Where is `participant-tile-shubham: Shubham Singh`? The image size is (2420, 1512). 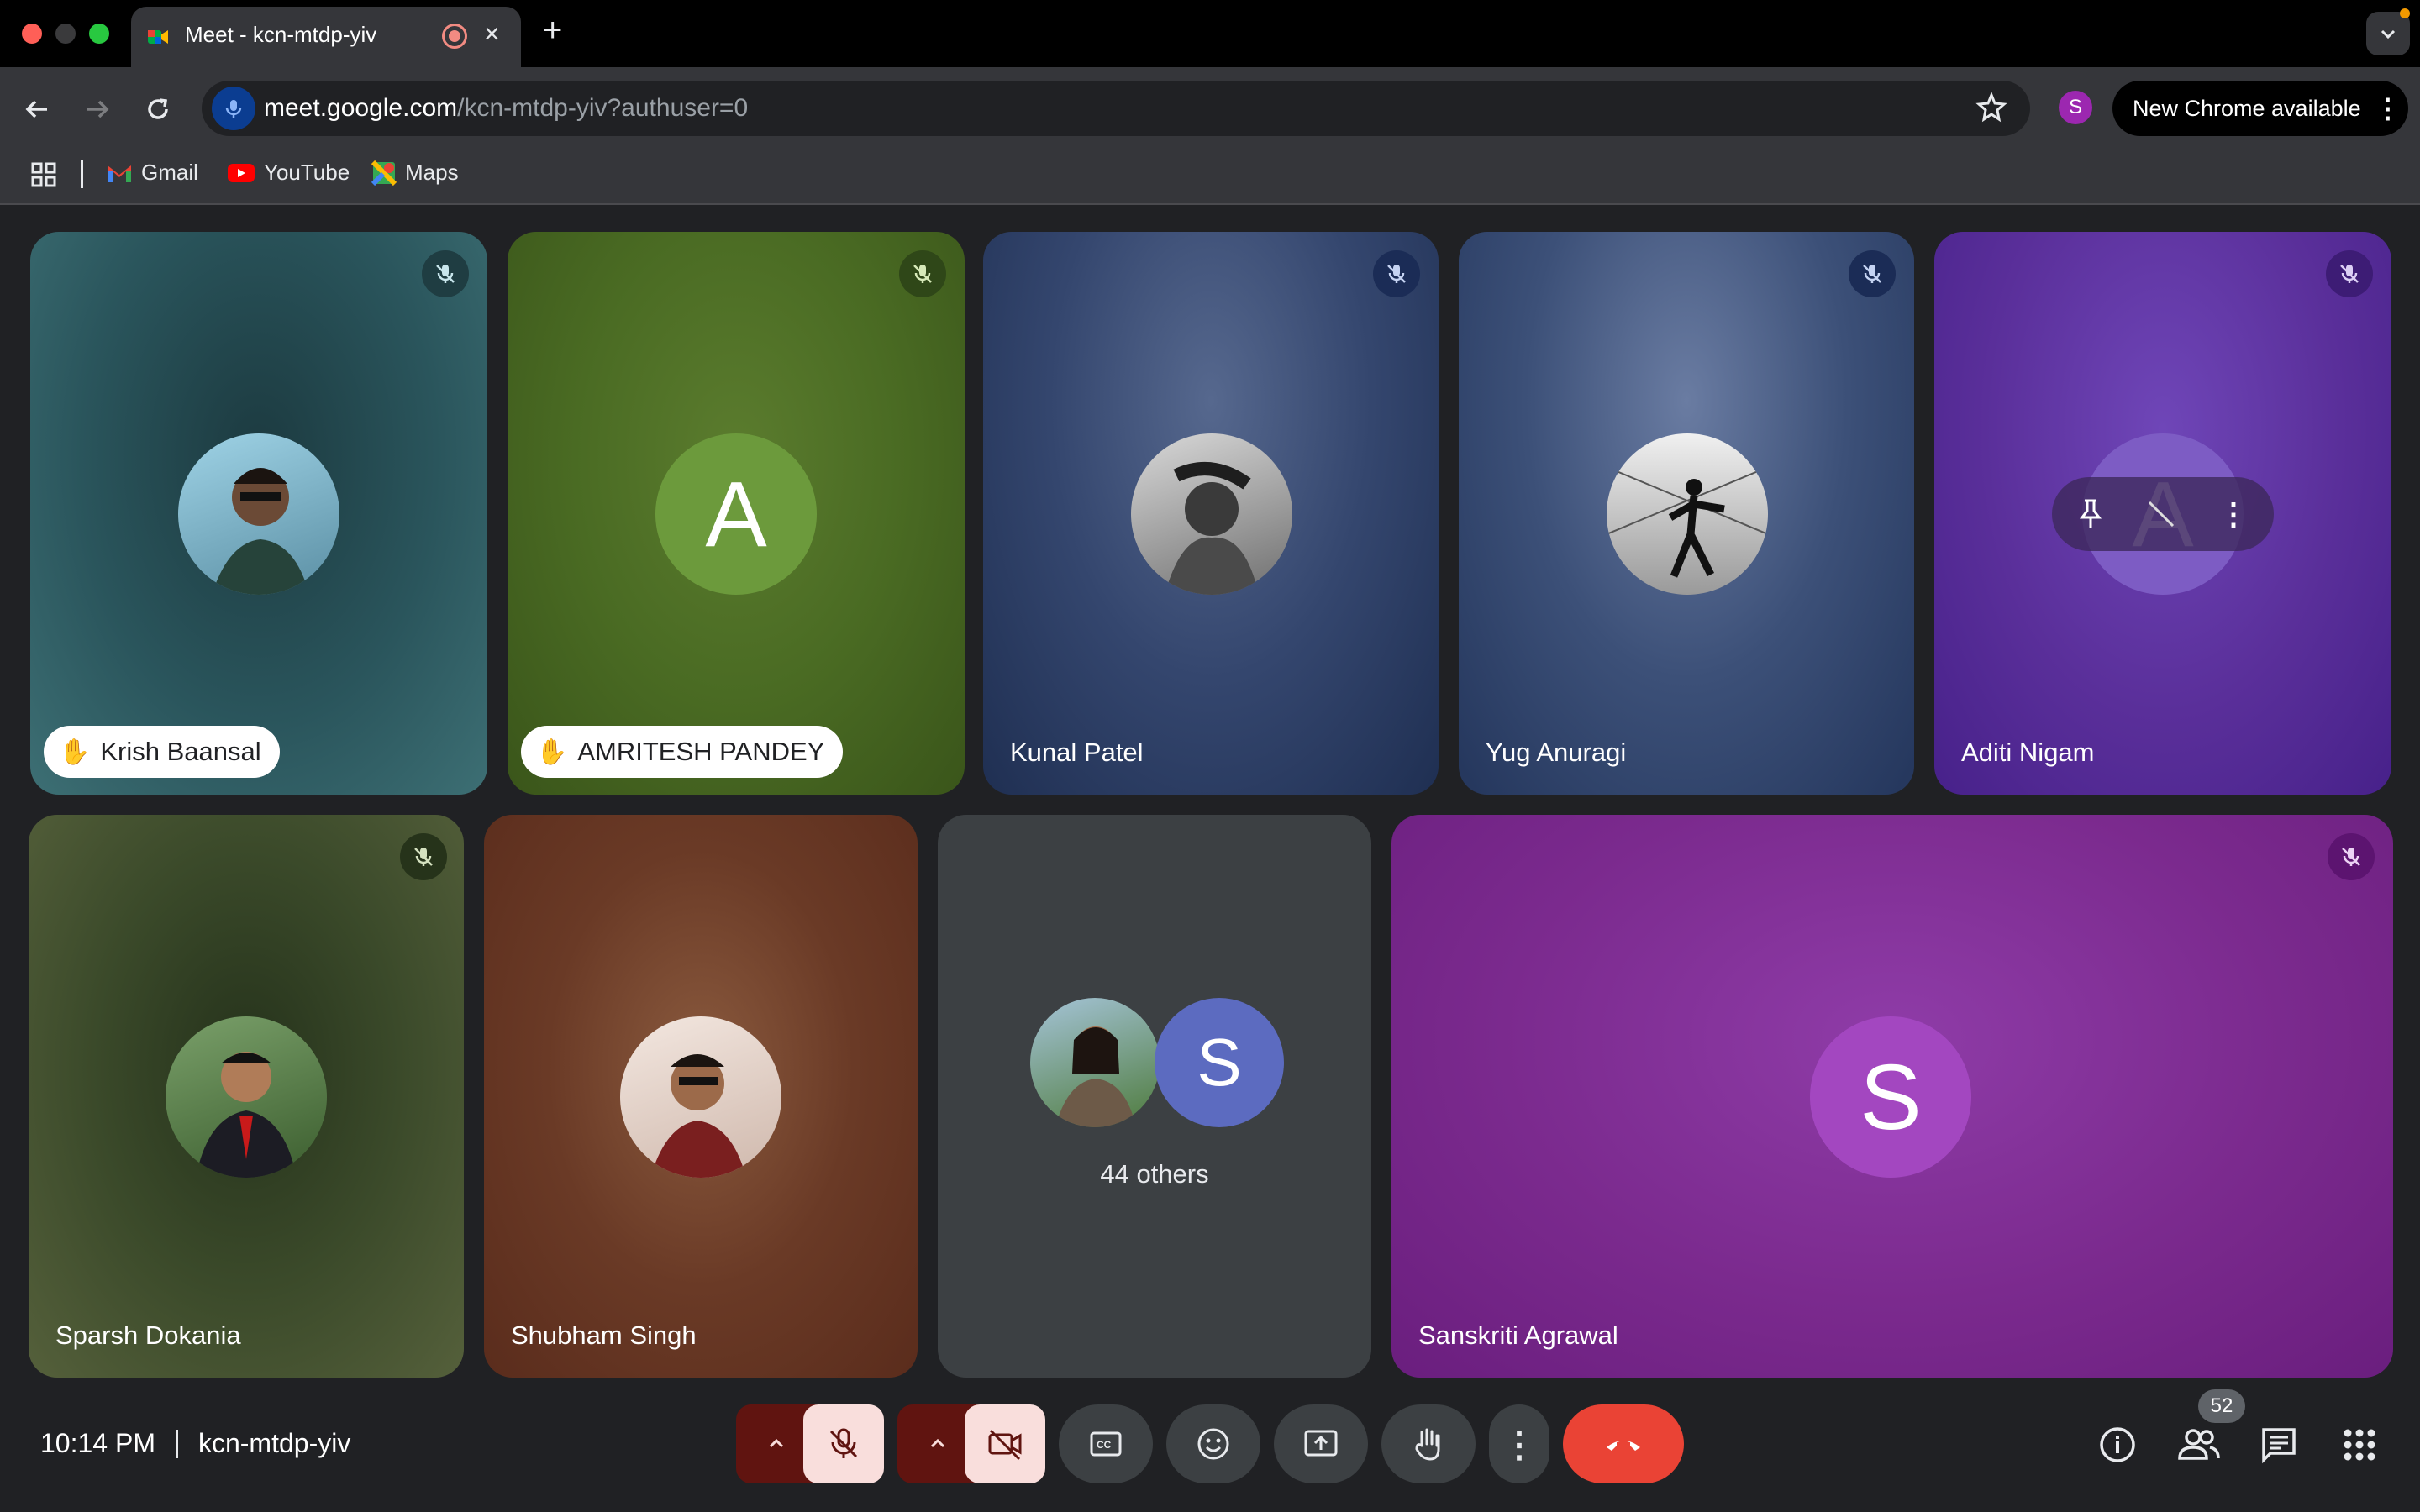
participant-tile-shubham: Shubham Singh is located at coordinates (701, 1096).